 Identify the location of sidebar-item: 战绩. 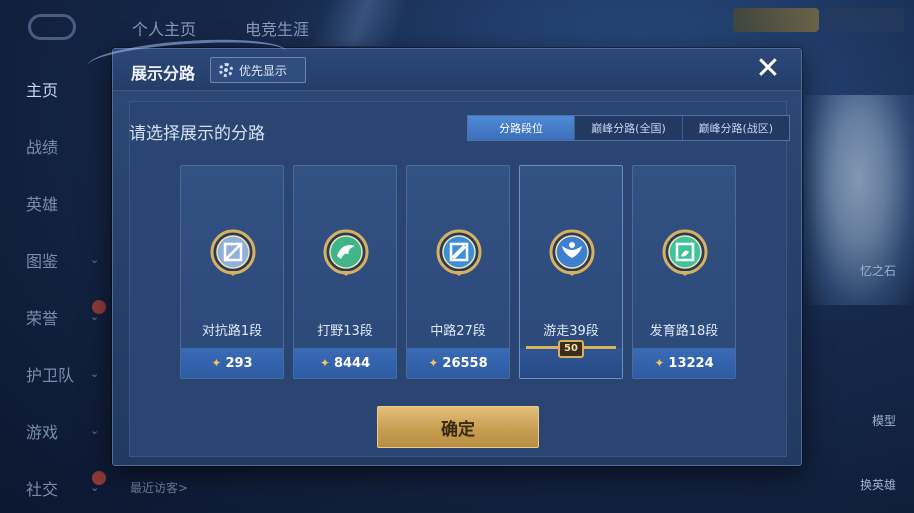
(55, 145).